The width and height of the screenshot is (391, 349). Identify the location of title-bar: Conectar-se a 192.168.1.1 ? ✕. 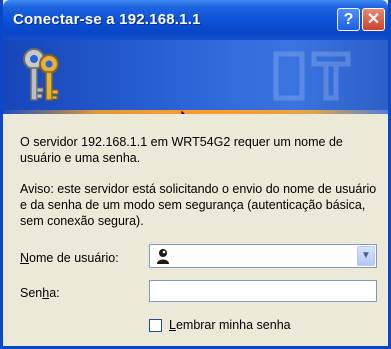
(195, 20).